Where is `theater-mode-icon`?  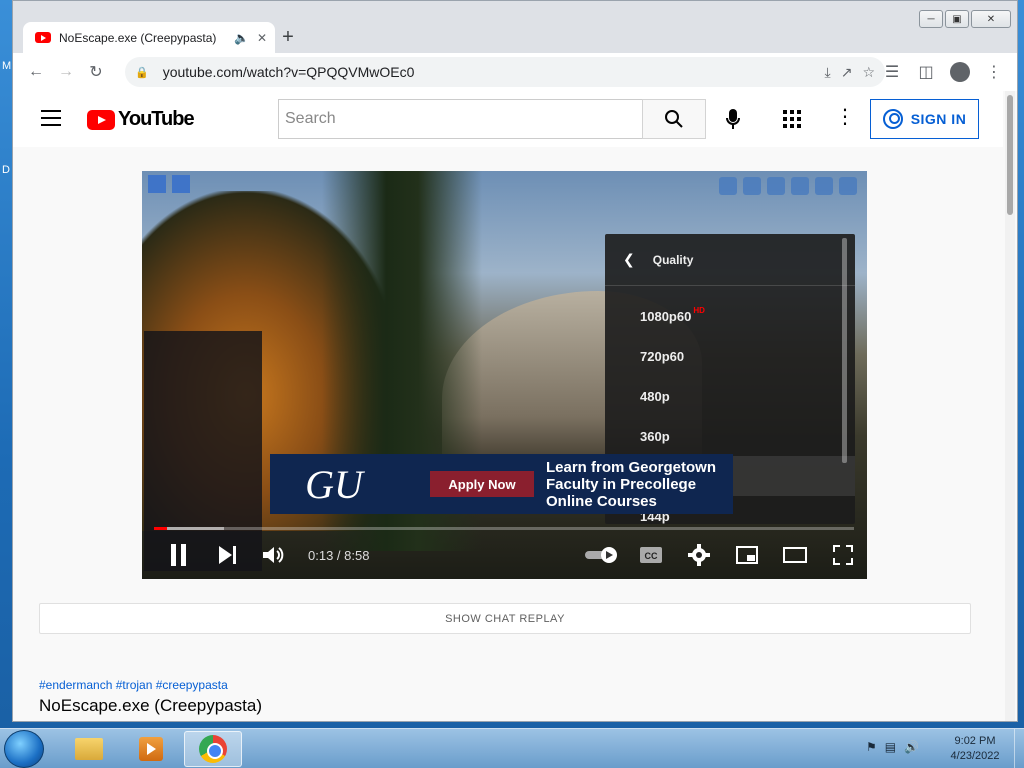
theater-mode-icon is located at coordinates (795, 555).